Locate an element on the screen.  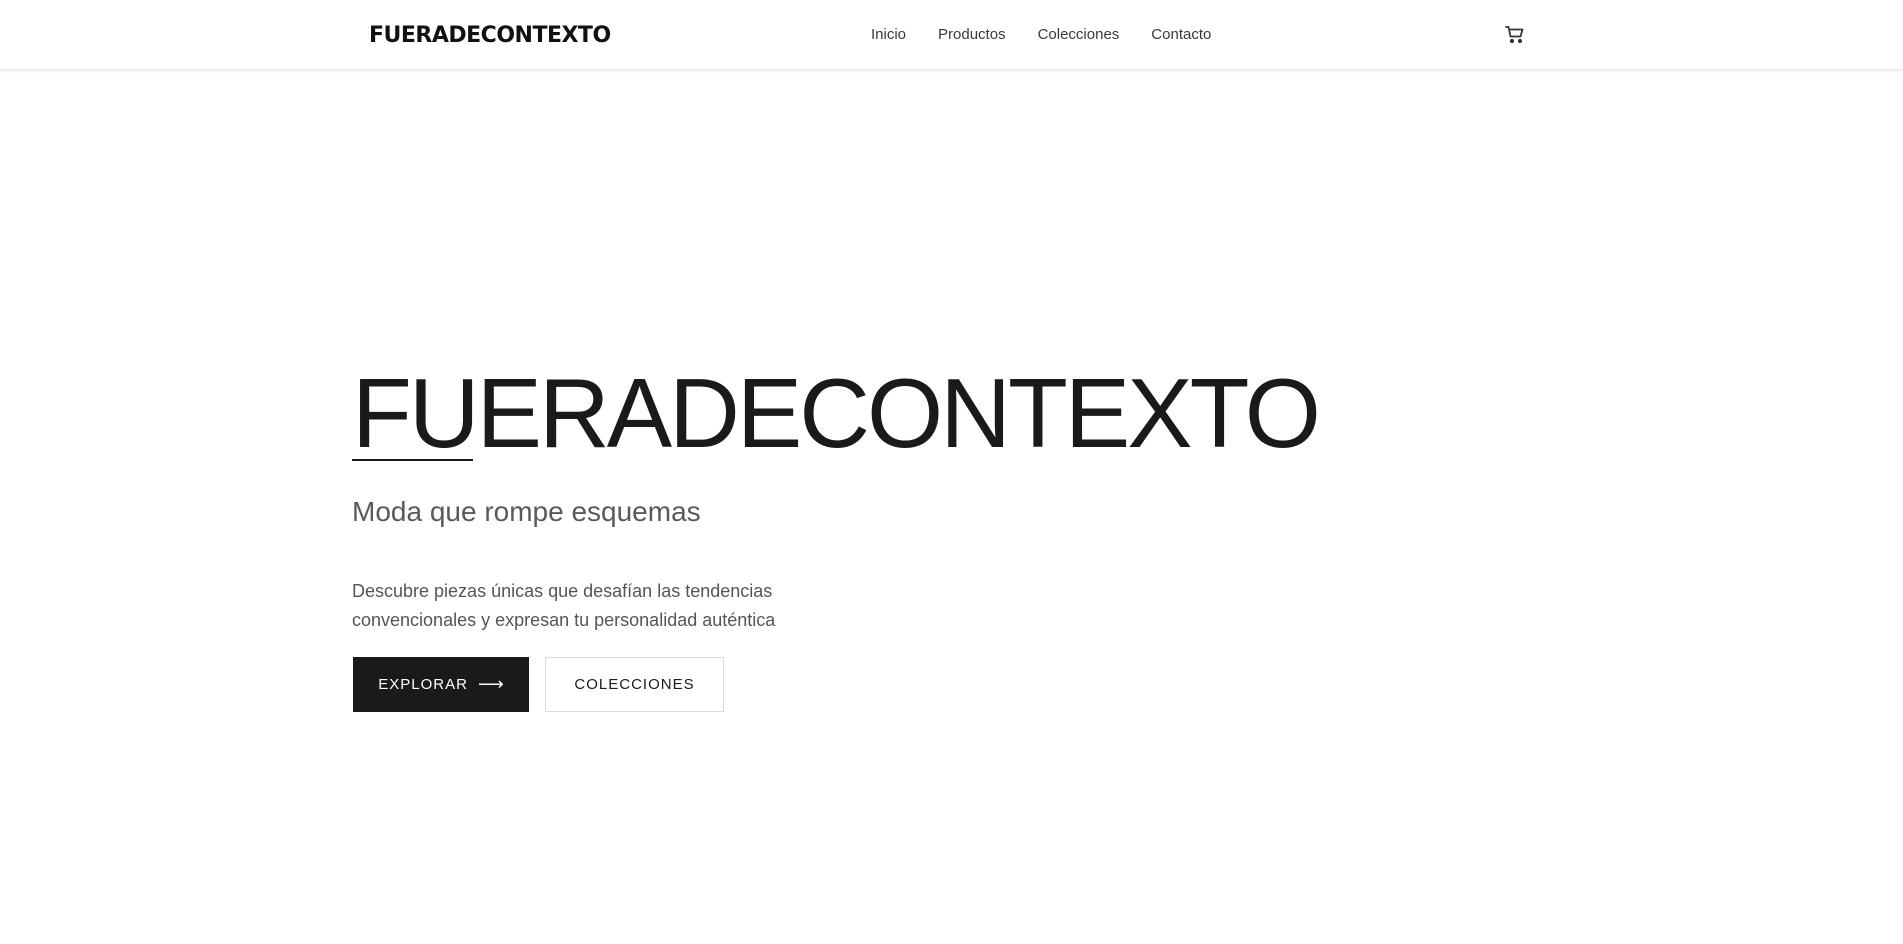
collections-button: COLECCIONES is located at coordinates (634, 684).